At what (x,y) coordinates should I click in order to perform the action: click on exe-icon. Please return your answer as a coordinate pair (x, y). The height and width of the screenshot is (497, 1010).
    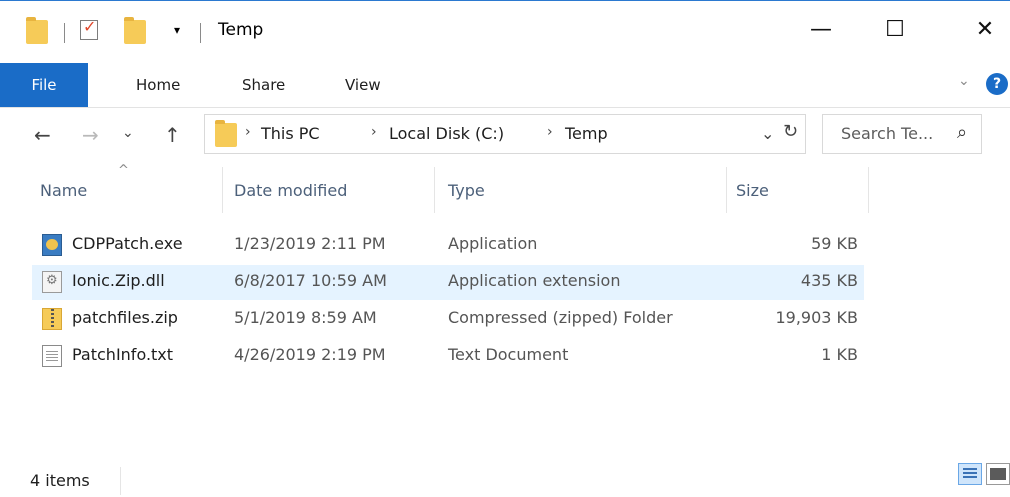
    Looking at the image, I should click on (52, 245).